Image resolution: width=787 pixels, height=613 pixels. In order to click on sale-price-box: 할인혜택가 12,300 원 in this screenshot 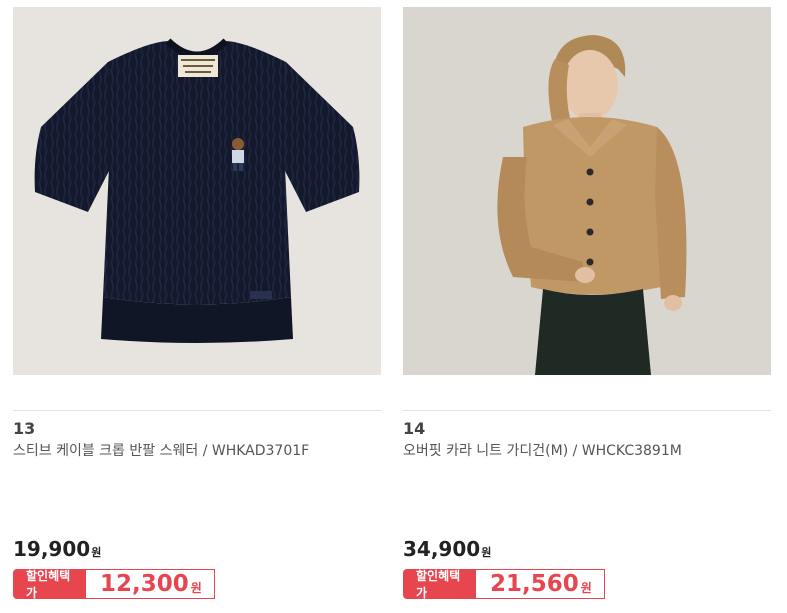, I will do `click(114, 584)`.